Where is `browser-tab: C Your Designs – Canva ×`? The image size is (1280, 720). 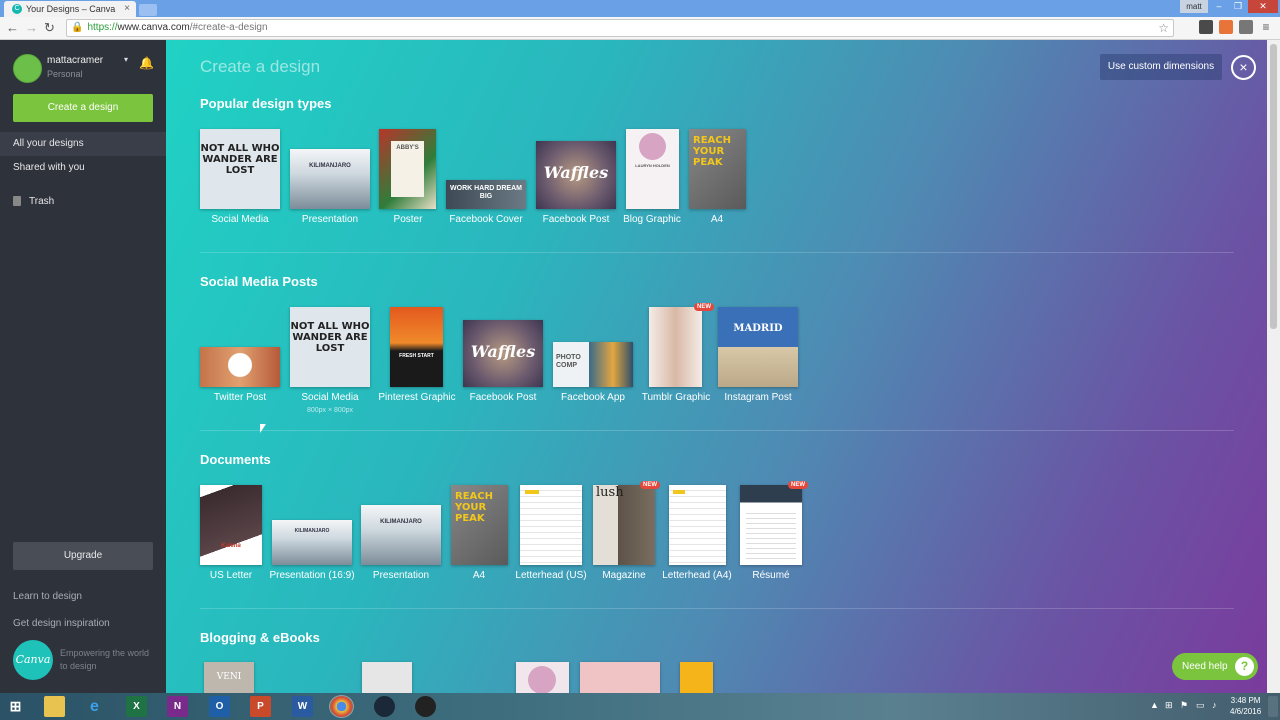
browser-tab: C Your Designs – Canva × is located at coordinates (70, 9).